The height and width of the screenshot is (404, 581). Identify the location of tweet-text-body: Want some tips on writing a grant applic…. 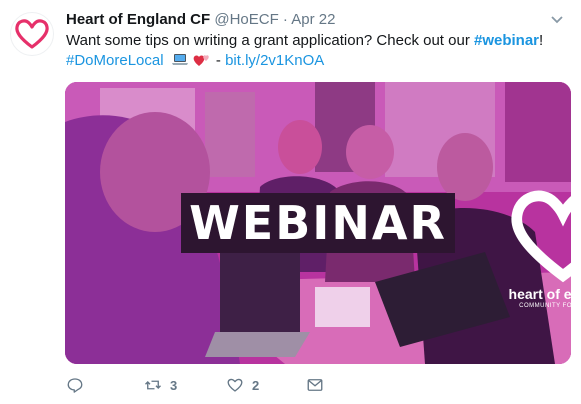
(270, 40).